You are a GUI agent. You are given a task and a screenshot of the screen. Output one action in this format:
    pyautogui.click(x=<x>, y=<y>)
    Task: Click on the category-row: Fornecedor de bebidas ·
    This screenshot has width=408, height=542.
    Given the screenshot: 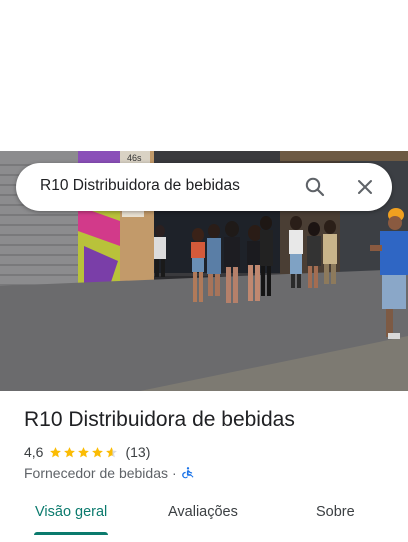 What is the action you would take?
    pyautogui.click(x=109, y=473)
    